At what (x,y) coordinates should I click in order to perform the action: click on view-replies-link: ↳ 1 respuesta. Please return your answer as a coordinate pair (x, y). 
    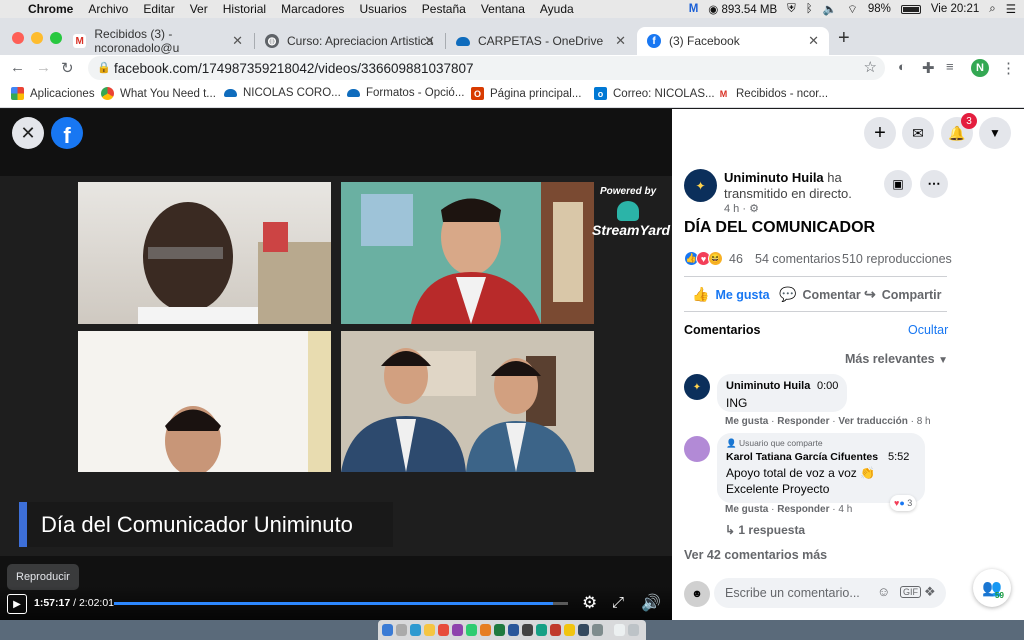
    Looking at the image, I should click on (765, 530).